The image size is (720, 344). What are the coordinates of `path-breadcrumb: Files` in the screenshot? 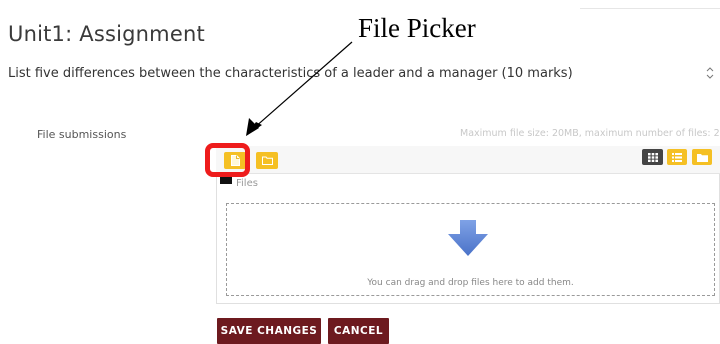 It's located at (247, 183).